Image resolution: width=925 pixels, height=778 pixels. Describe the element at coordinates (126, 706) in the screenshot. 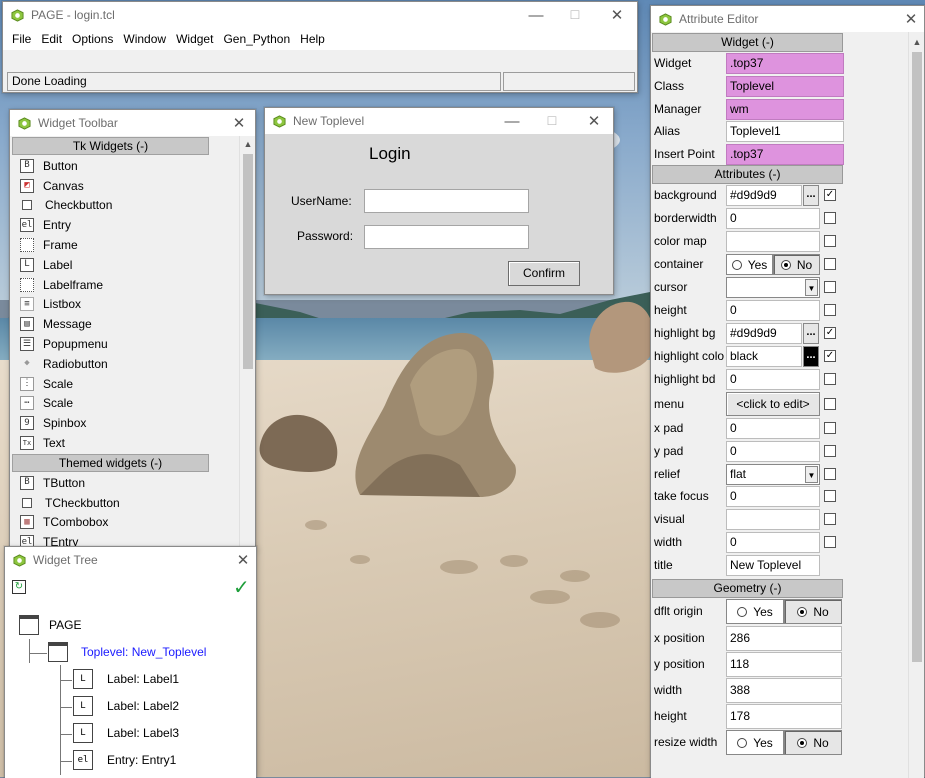

I see `tree-node-label2: L Label: Label2` at that location.